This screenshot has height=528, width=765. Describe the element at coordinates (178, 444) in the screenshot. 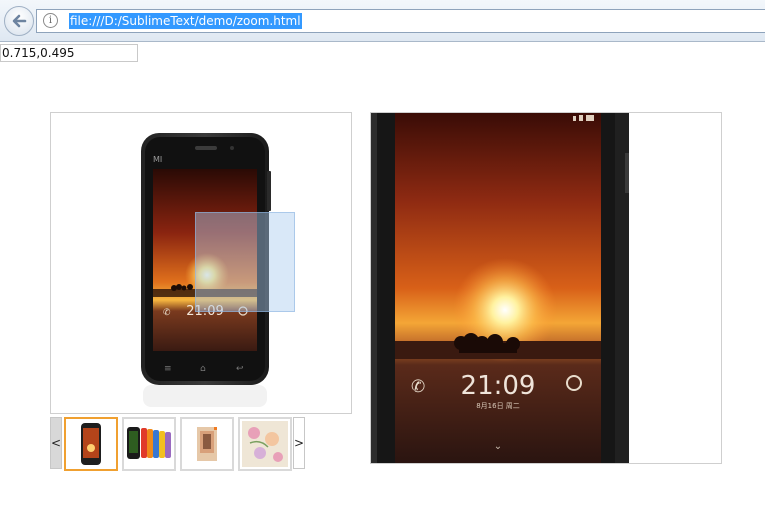

I see `thumbnail-strip: < >` at that location.